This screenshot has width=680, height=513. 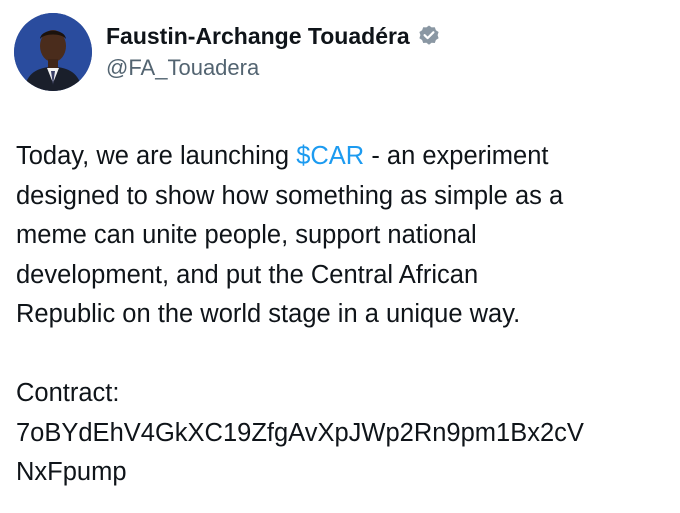 What do you see at coordinates (273, 52) in the screenshot?
I see `author-names: Faustin-Archange Touadéra @FA_Touadera` at bounding box center [273, 52].